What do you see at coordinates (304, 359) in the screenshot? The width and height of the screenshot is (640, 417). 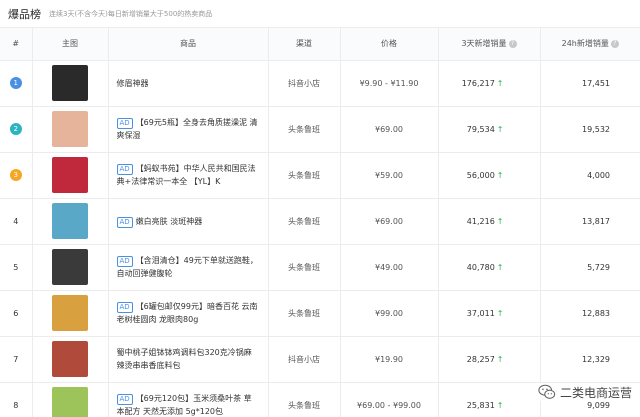 I see `channel-cell: 抖音小店` at bounding box center [304, 359].